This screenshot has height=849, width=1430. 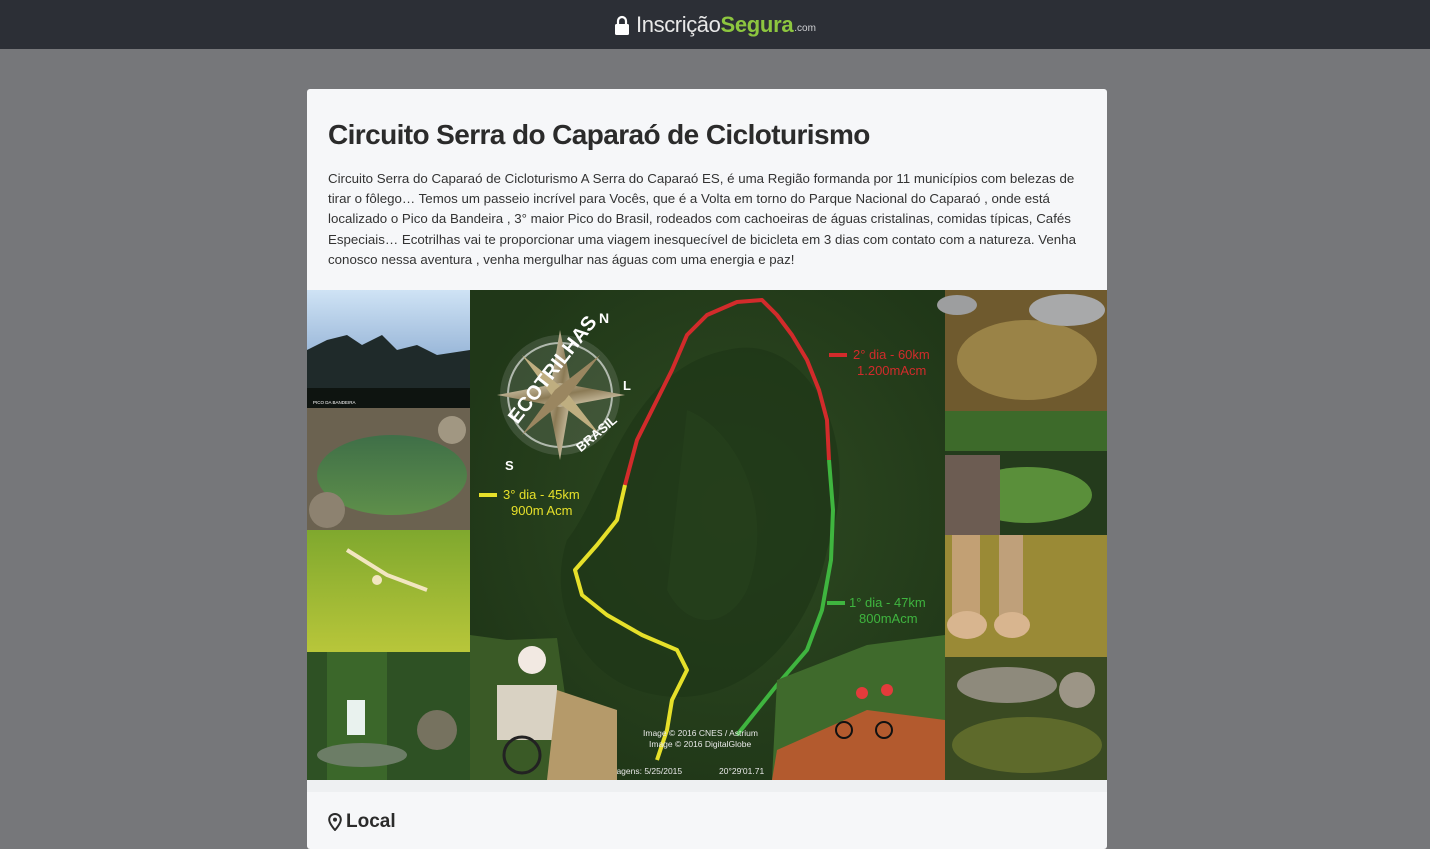 I want to click on compass-south: S, so click(x=509, y=465).